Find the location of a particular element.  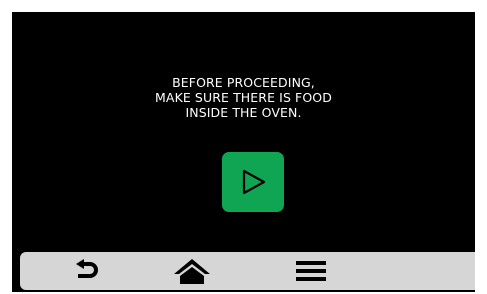

bottom-navigation-bar is located at coordinates (247, 271).